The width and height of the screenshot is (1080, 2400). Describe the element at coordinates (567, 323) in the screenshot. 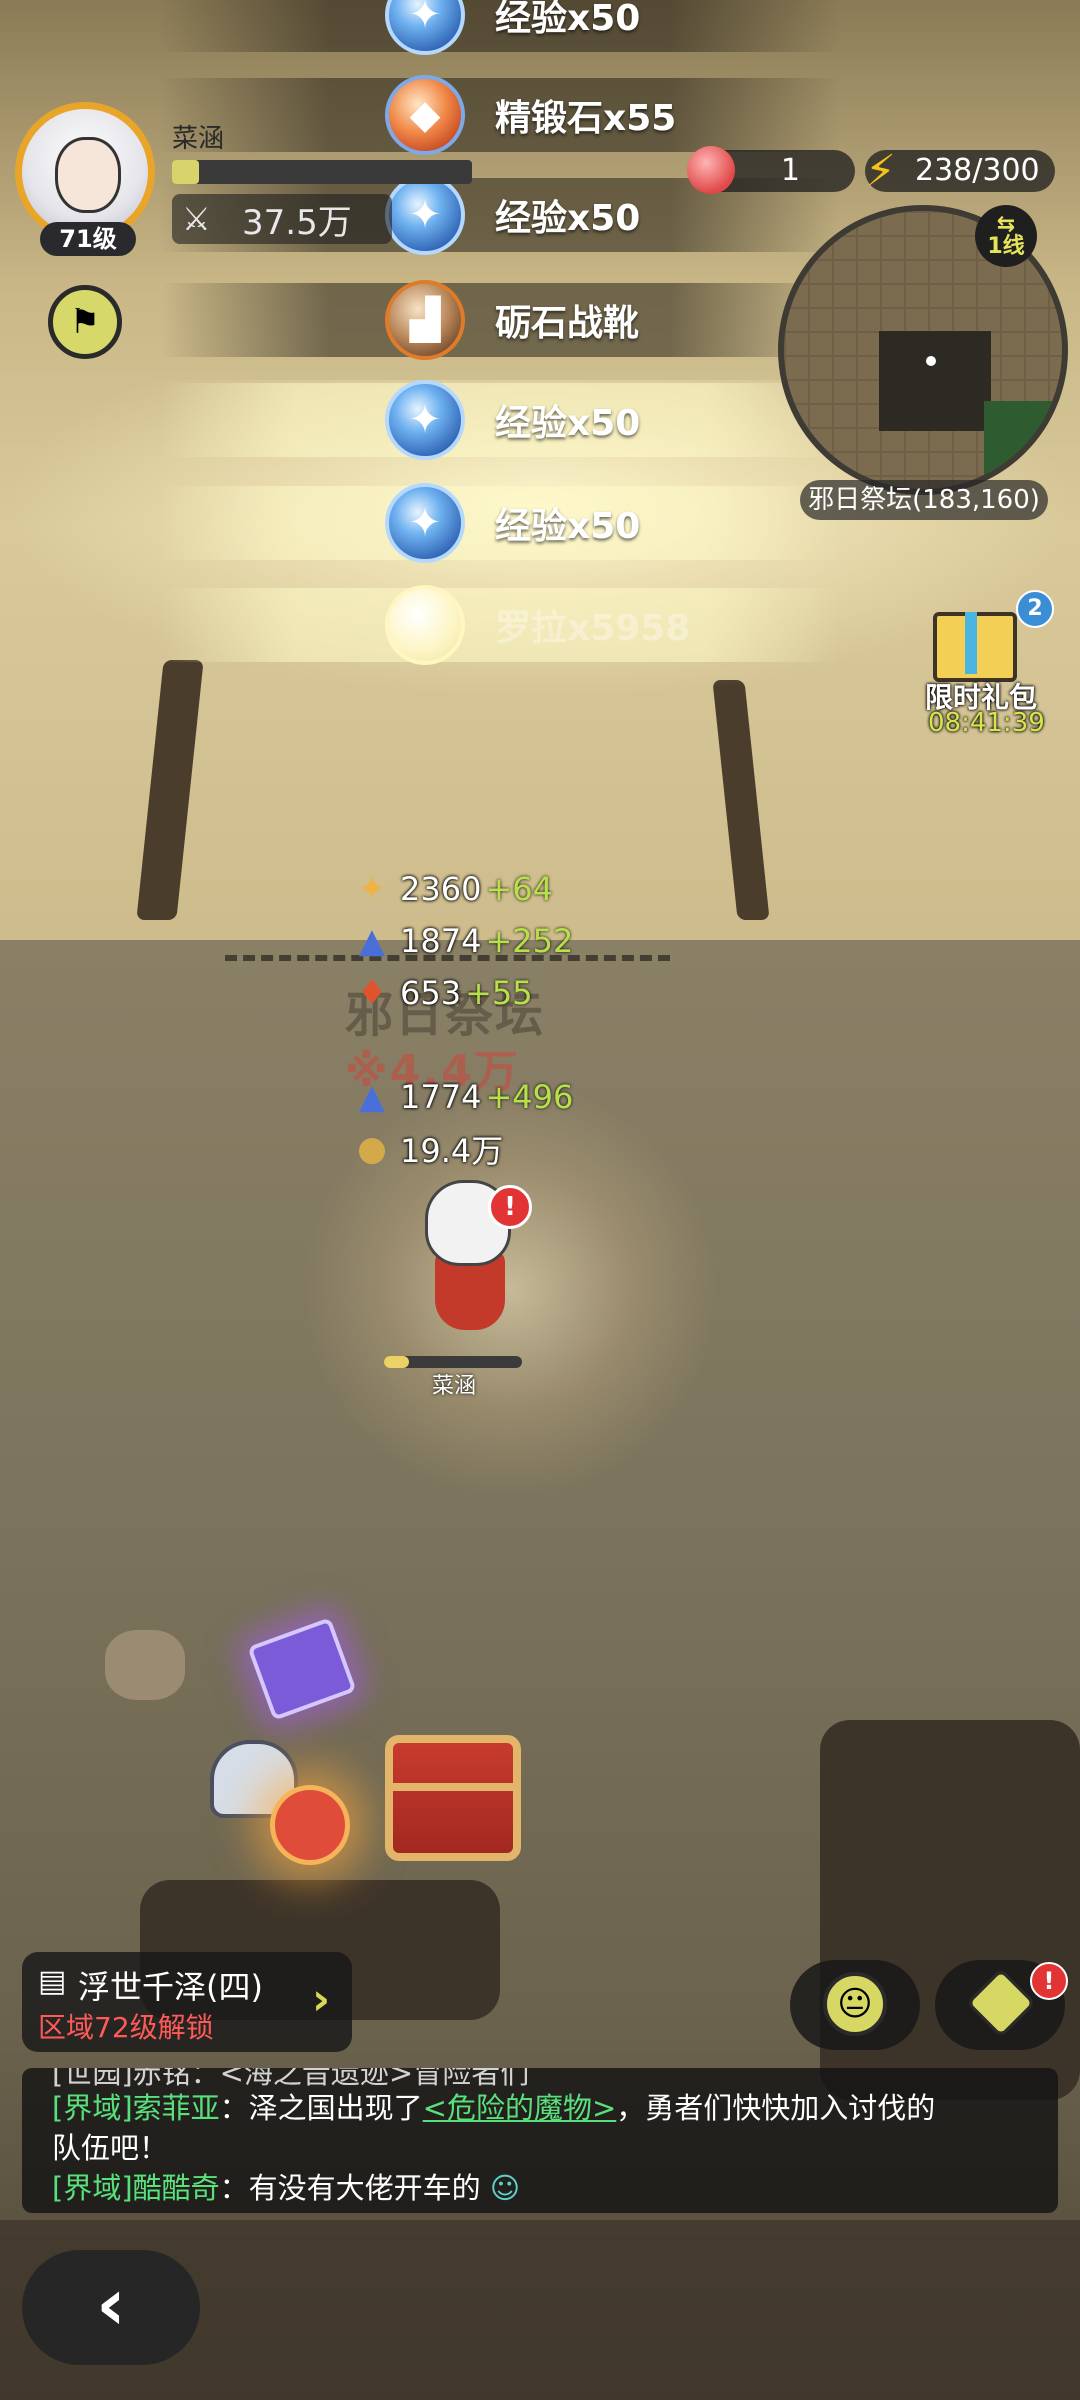

I see `reward-label: 砺石战靴` at that location.